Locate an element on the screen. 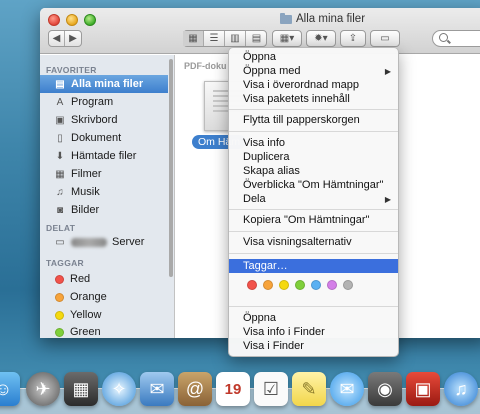  tags-header: TAGGAR is located at coordinates (65, 263).